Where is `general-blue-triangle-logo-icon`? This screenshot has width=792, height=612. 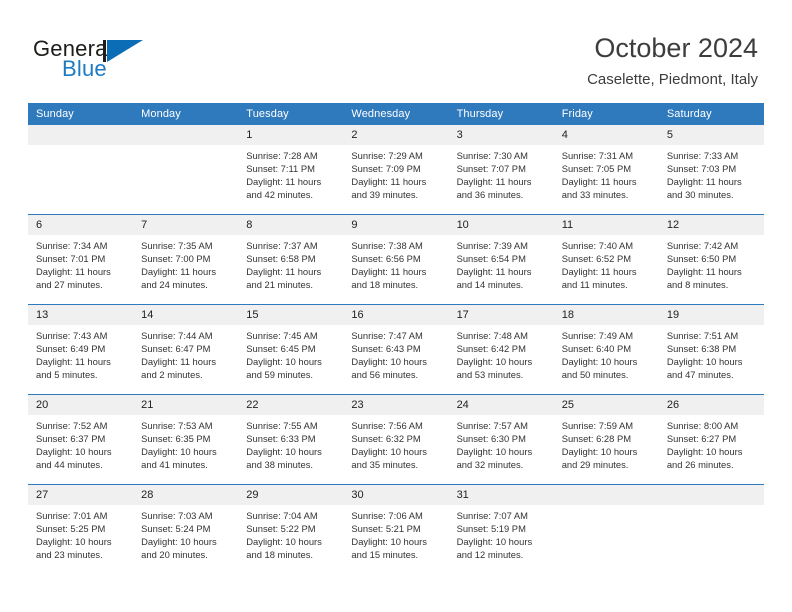
general-blue-triangle-logo-icon is located at coordinates (123, 51).